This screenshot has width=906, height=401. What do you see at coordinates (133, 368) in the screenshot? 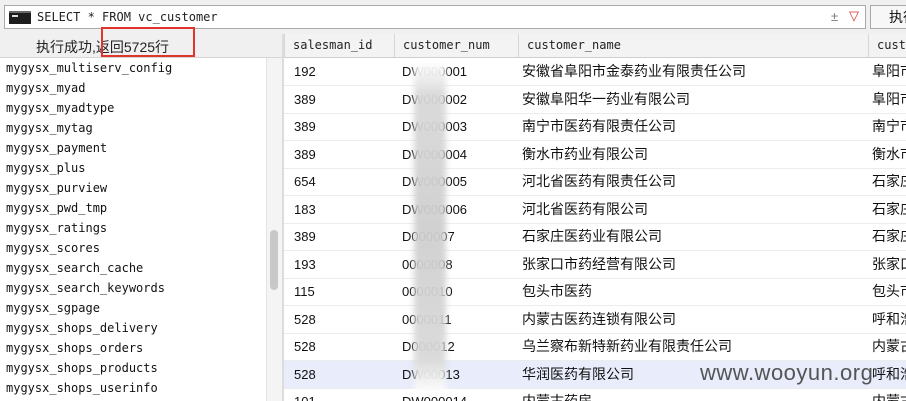
I see `table-list-item: mygysx_shops_products` at bounding box center [133, 368].